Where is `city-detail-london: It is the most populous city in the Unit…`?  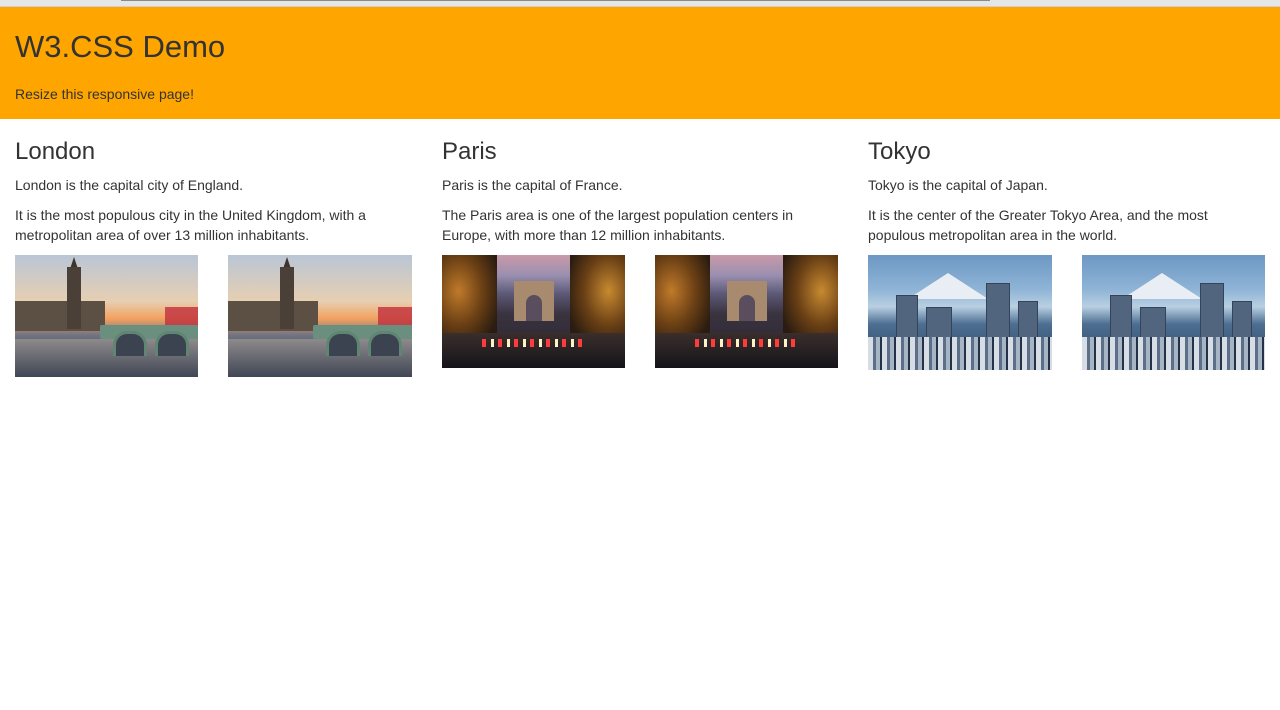
city-detail-london: It is the most populous city in the Unit… is located at coordinates (190, 225).